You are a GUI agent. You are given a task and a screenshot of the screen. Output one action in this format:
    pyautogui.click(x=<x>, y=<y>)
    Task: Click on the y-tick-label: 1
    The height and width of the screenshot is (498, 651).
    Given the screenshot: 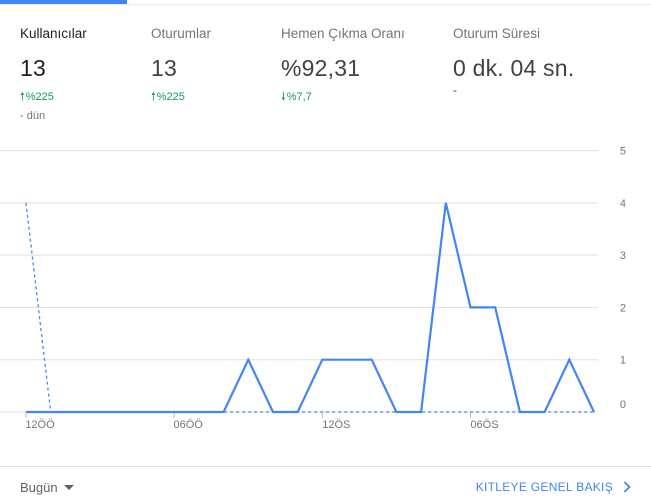 What is the action you would take?
    pyautogui.click(x=623, y=361)
    